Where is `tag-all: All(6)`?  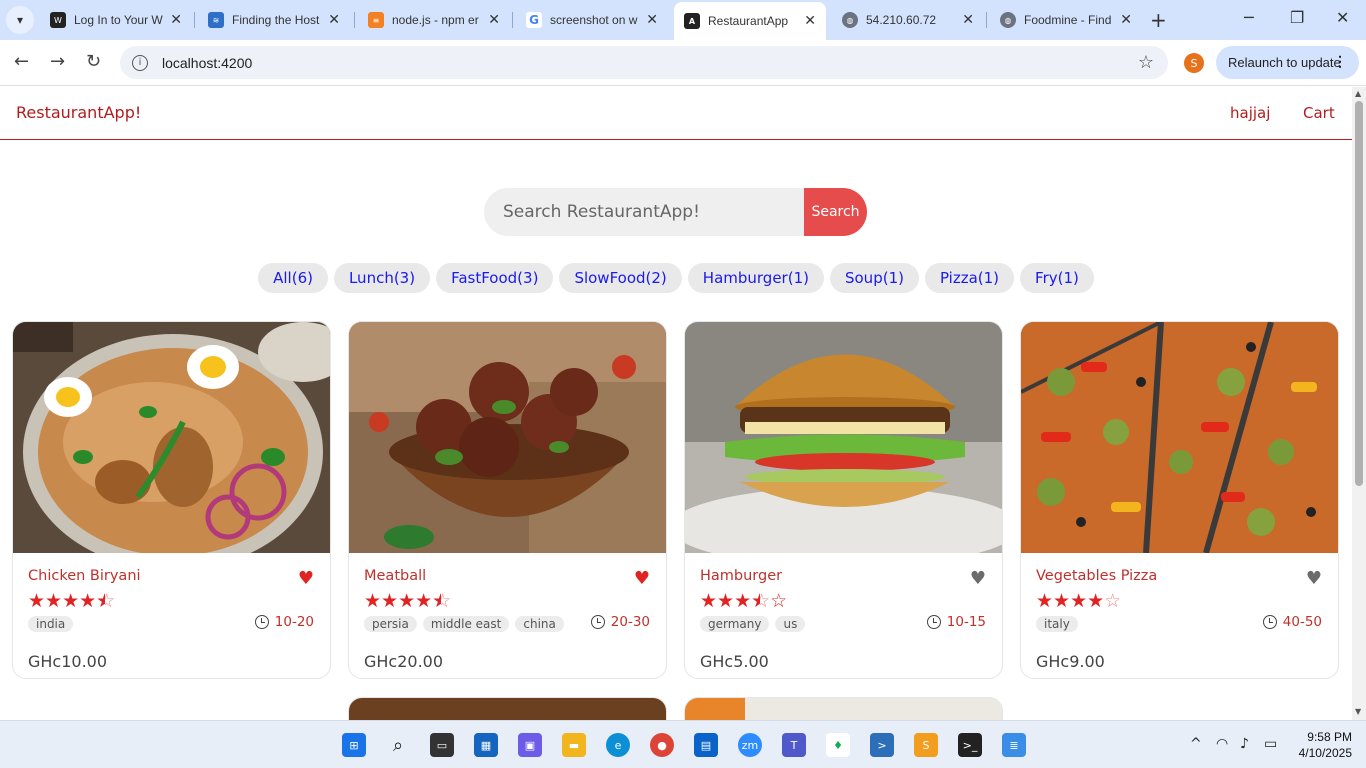
tag-all: All(6) is located at coordinates (293, 278).